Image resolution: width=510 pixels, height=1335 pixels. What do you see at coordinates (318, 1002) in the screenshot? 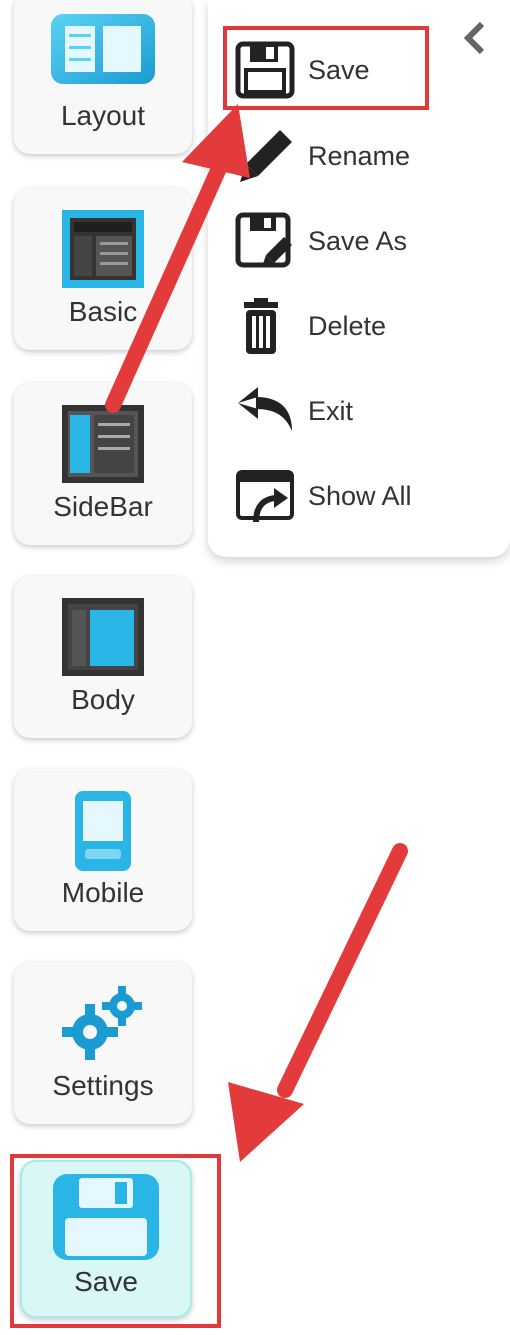
I see `arrow-to-save-tile` at bounding box center [318, 1002].